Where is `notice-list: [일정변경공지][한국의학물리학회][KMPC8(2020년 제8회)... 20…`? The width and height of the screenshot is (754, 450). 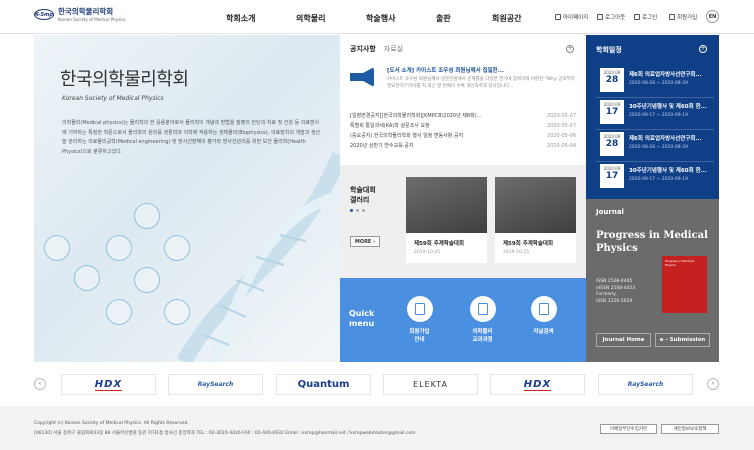 notice-list: [일정변경공지][한국의학물리학회][KMPC8(2020년 제8회)... 20… is located at coordinates (463, 131).